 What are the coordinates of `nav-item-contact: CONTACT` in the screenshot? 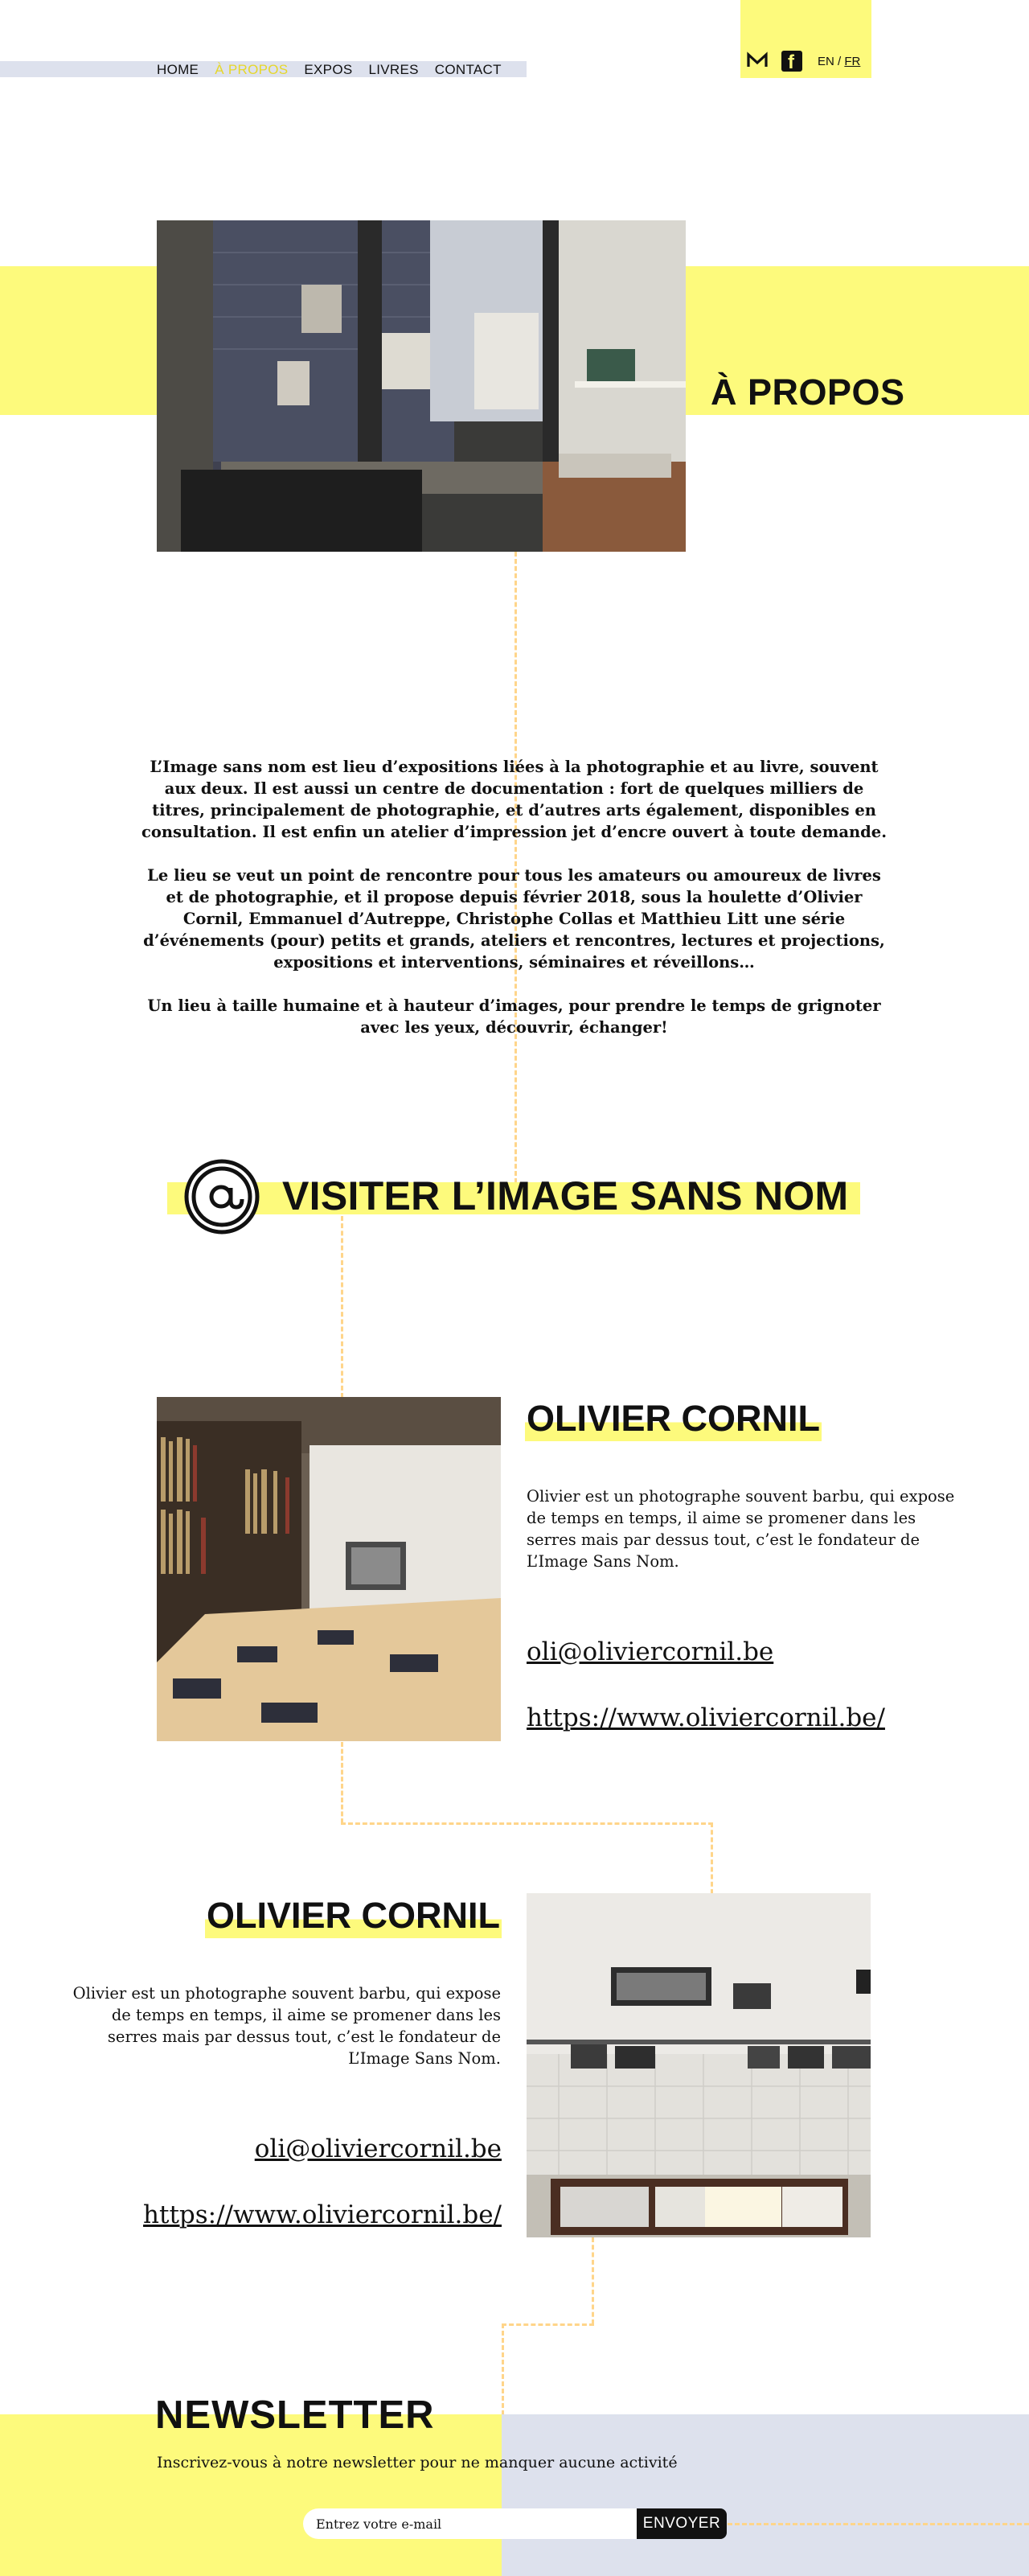 It's located at (468, 70).